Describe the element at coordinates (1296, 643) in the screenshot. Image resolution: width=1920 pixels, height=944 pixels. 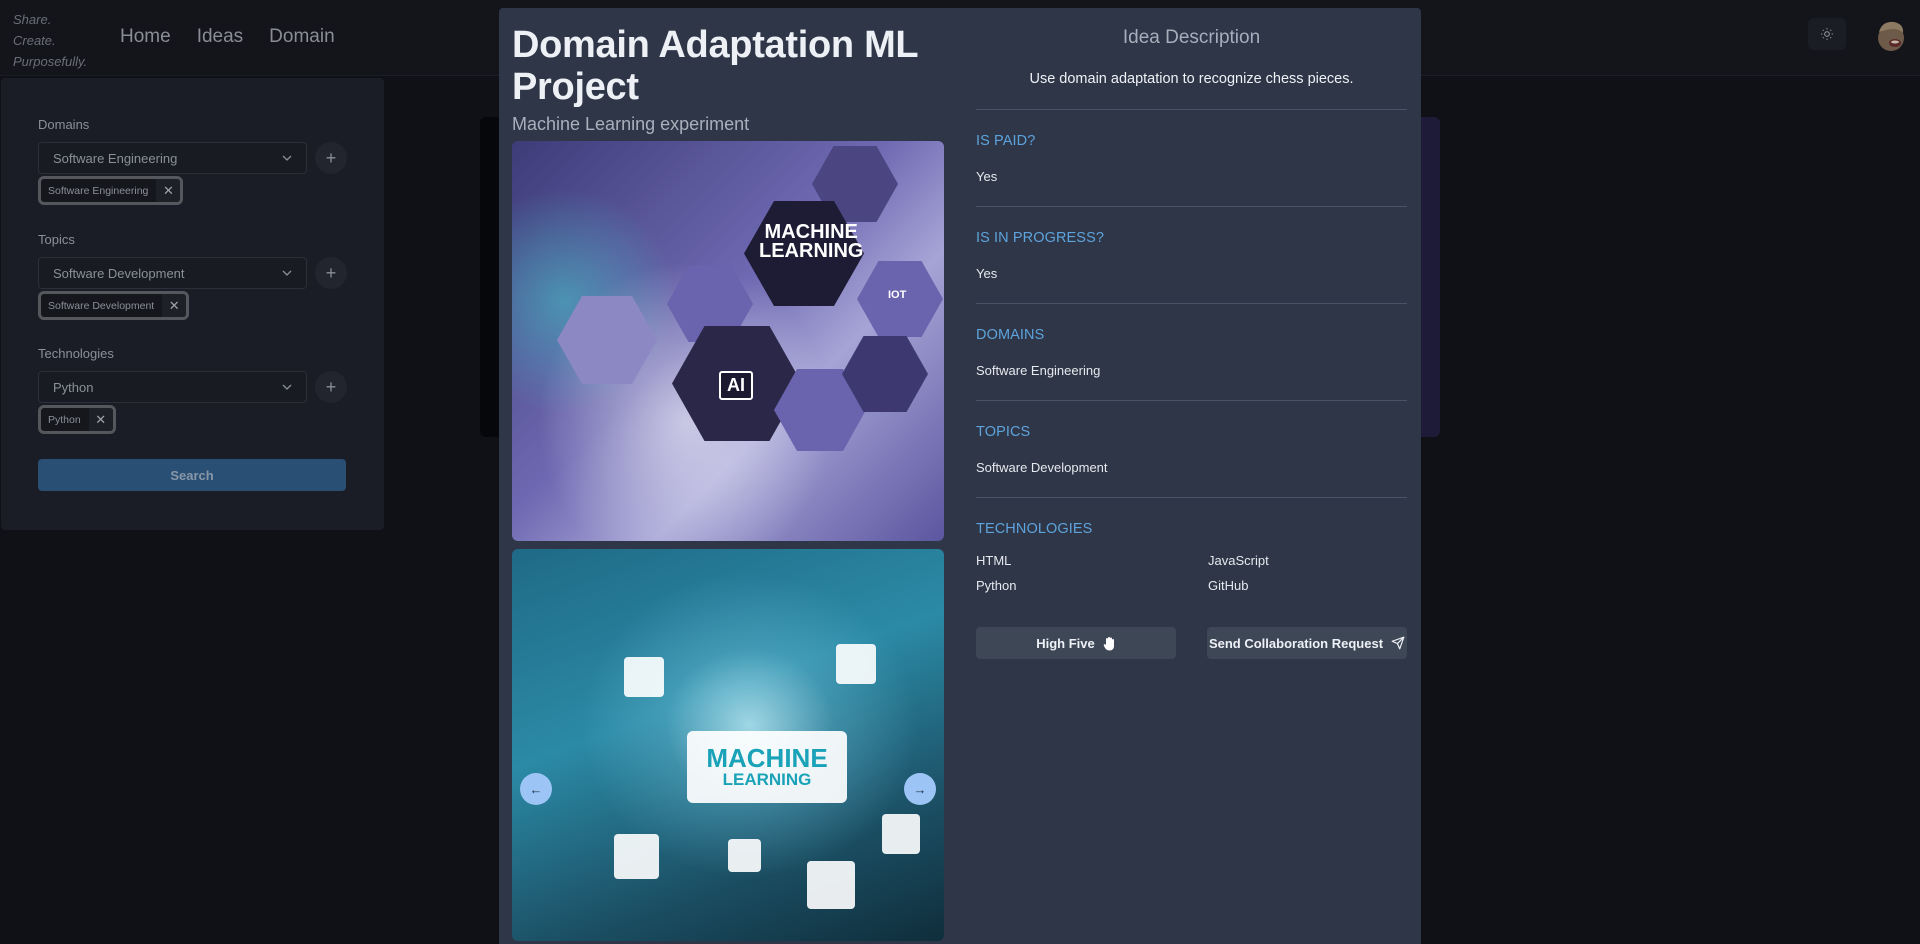
I see `collaboration-label: Send Collaboration Request` at that location.